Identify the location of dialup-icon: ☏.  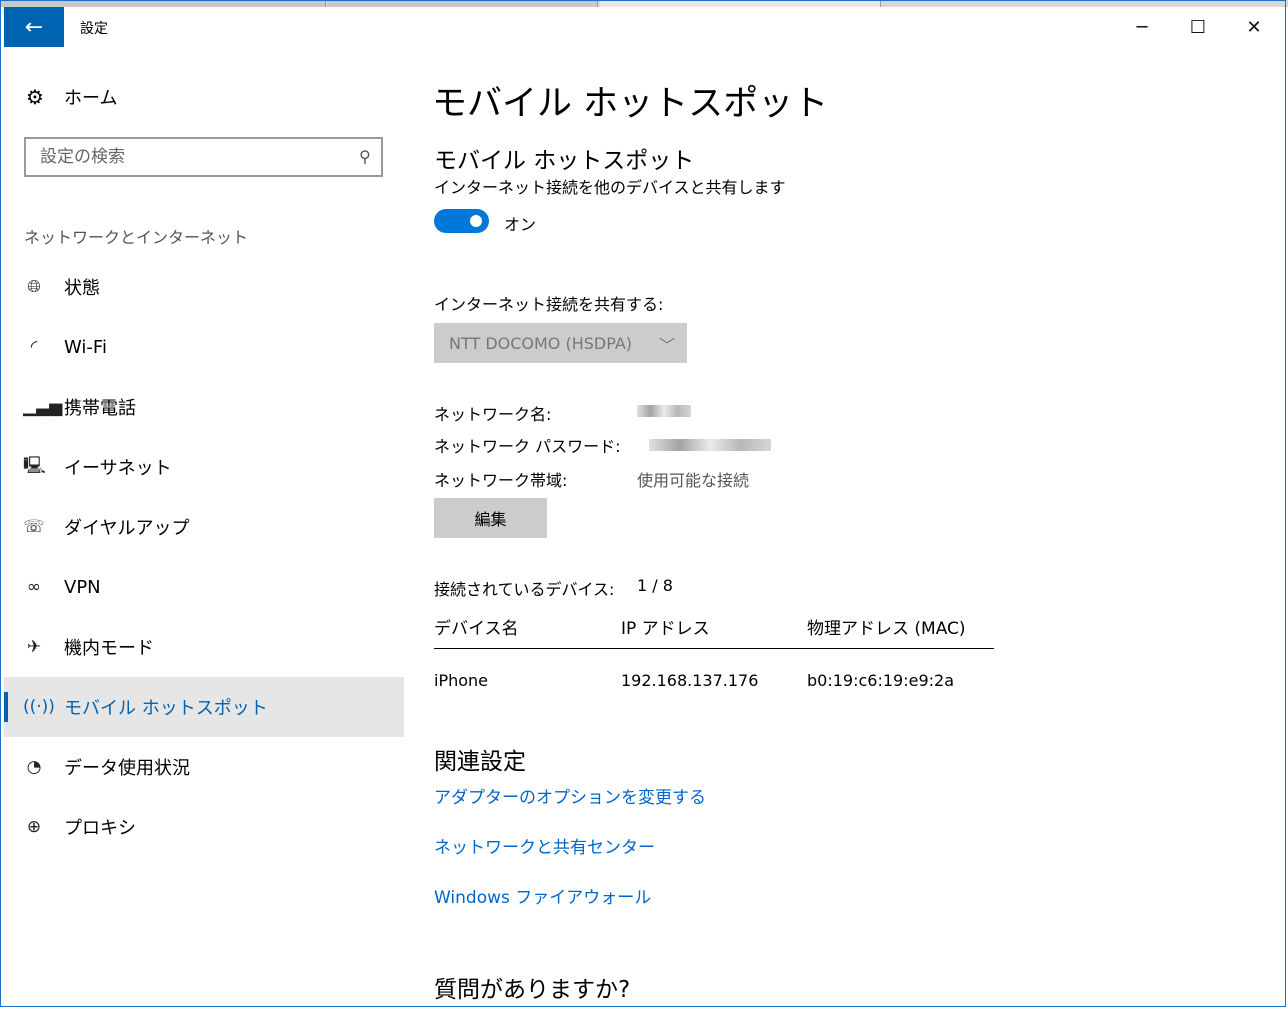
(34, 527).